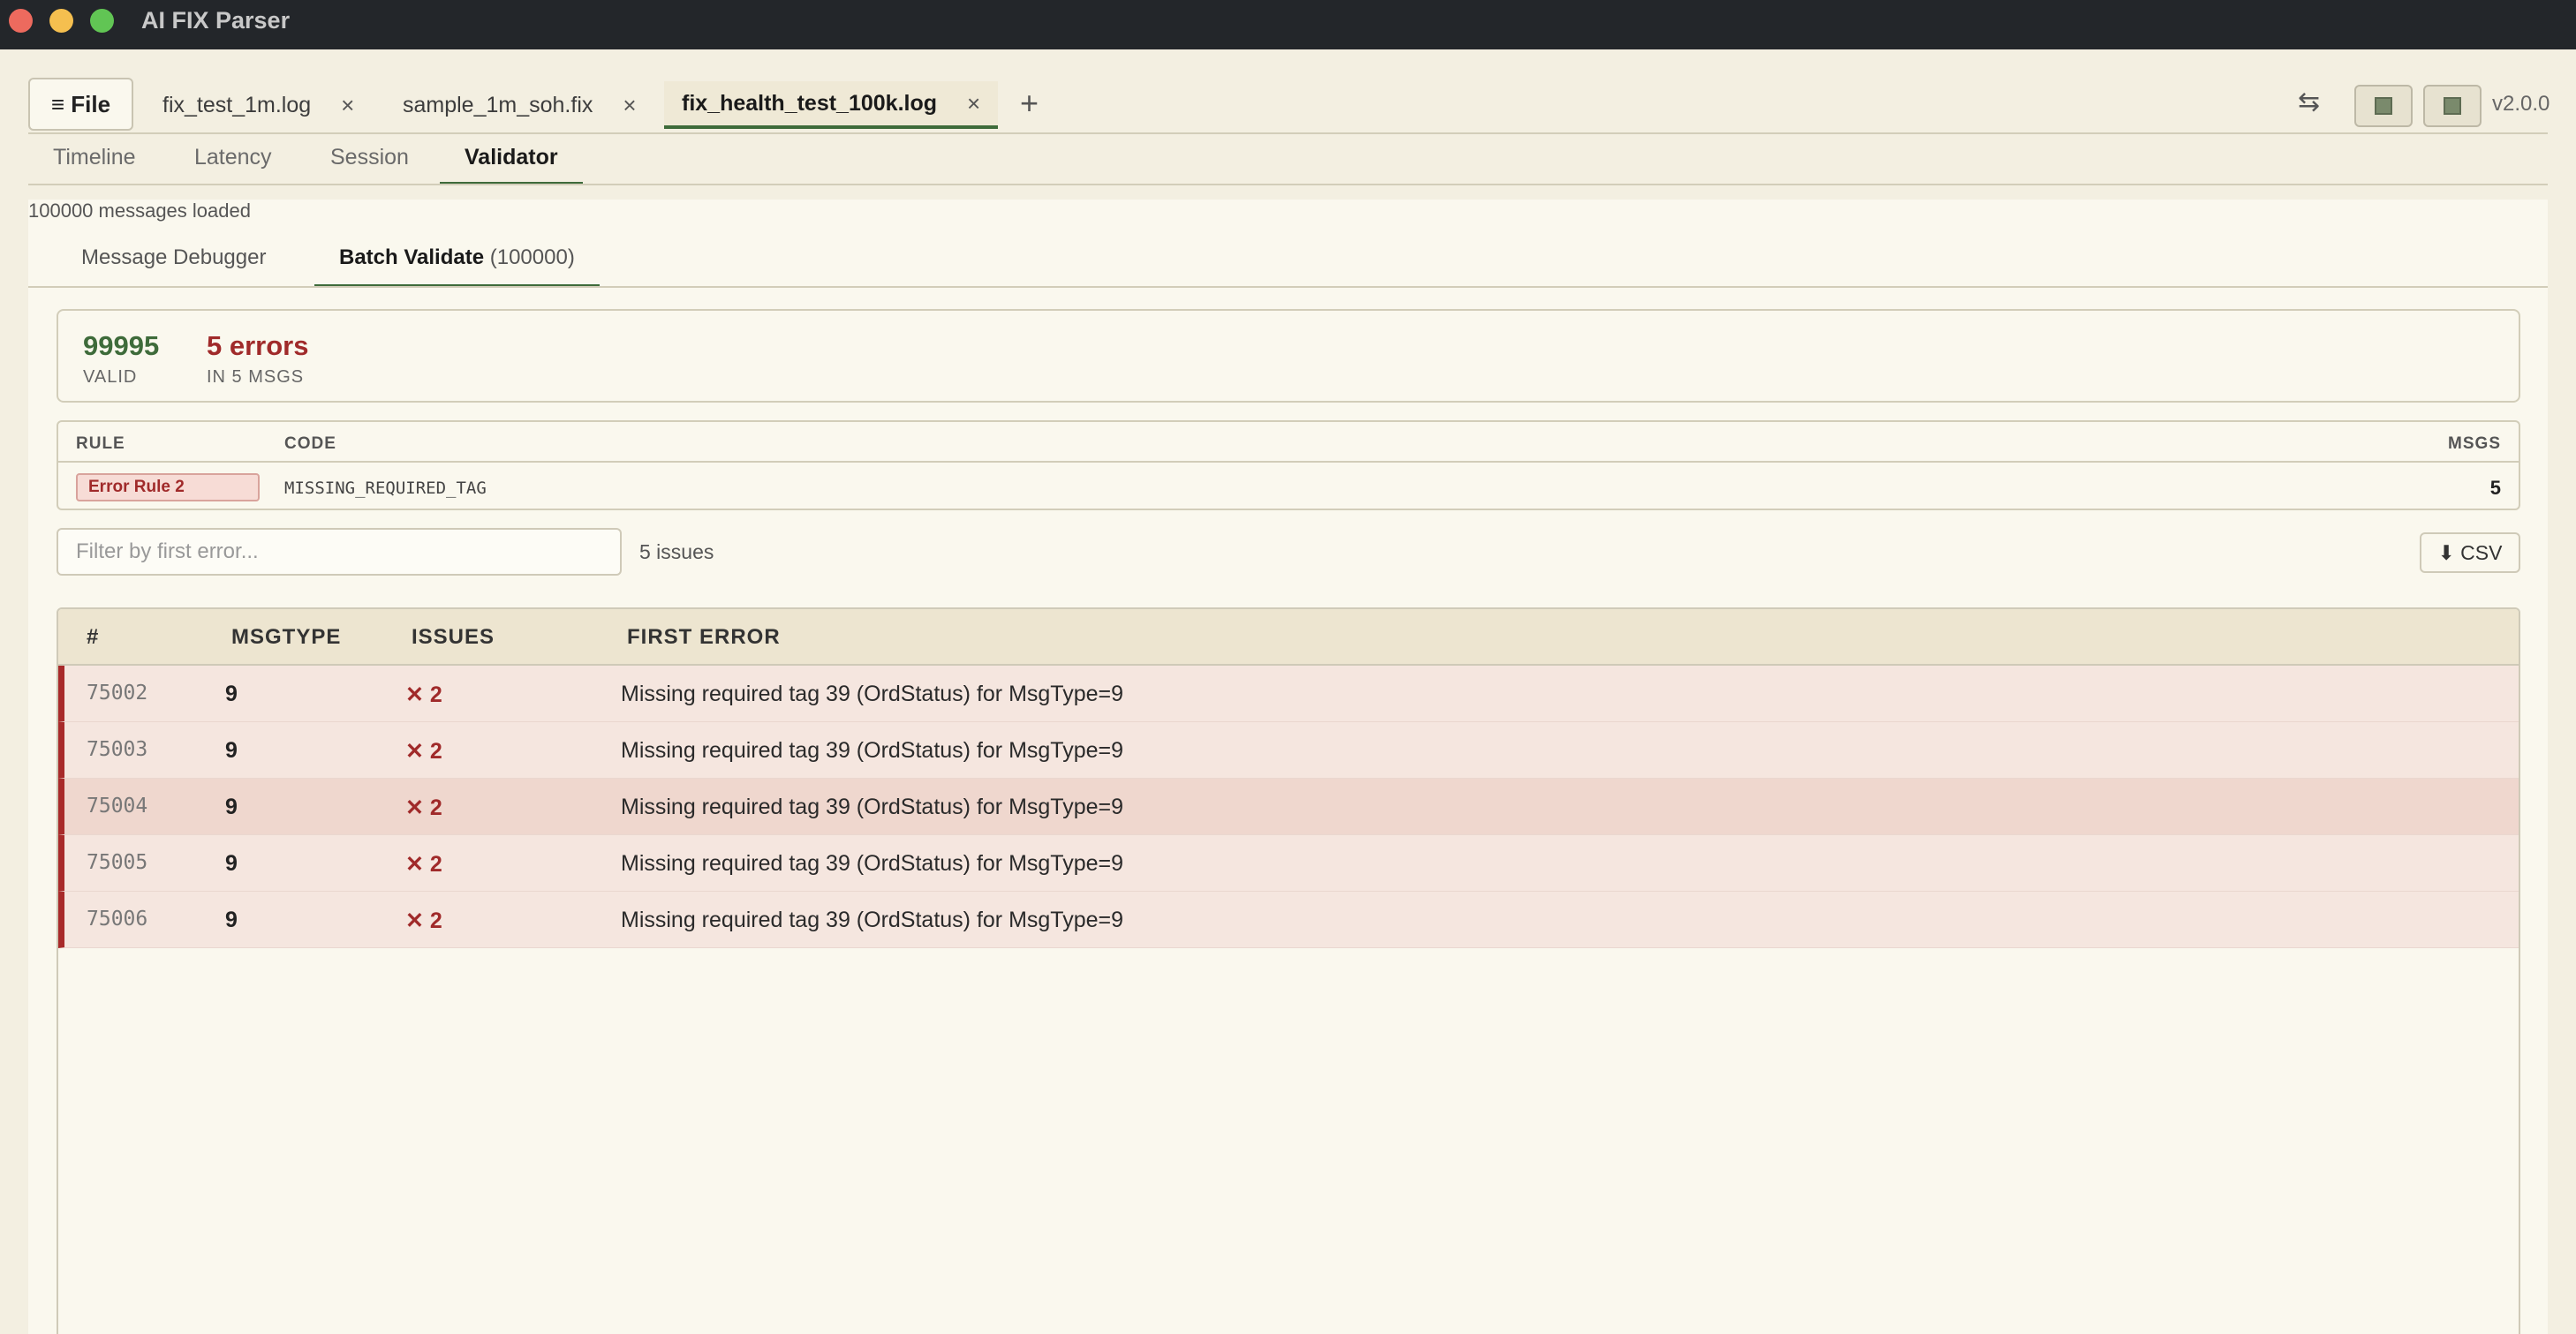  I want to click on table-header: # MSGTYPE ISSUES FIRST ERROR, so click(1288, 637).